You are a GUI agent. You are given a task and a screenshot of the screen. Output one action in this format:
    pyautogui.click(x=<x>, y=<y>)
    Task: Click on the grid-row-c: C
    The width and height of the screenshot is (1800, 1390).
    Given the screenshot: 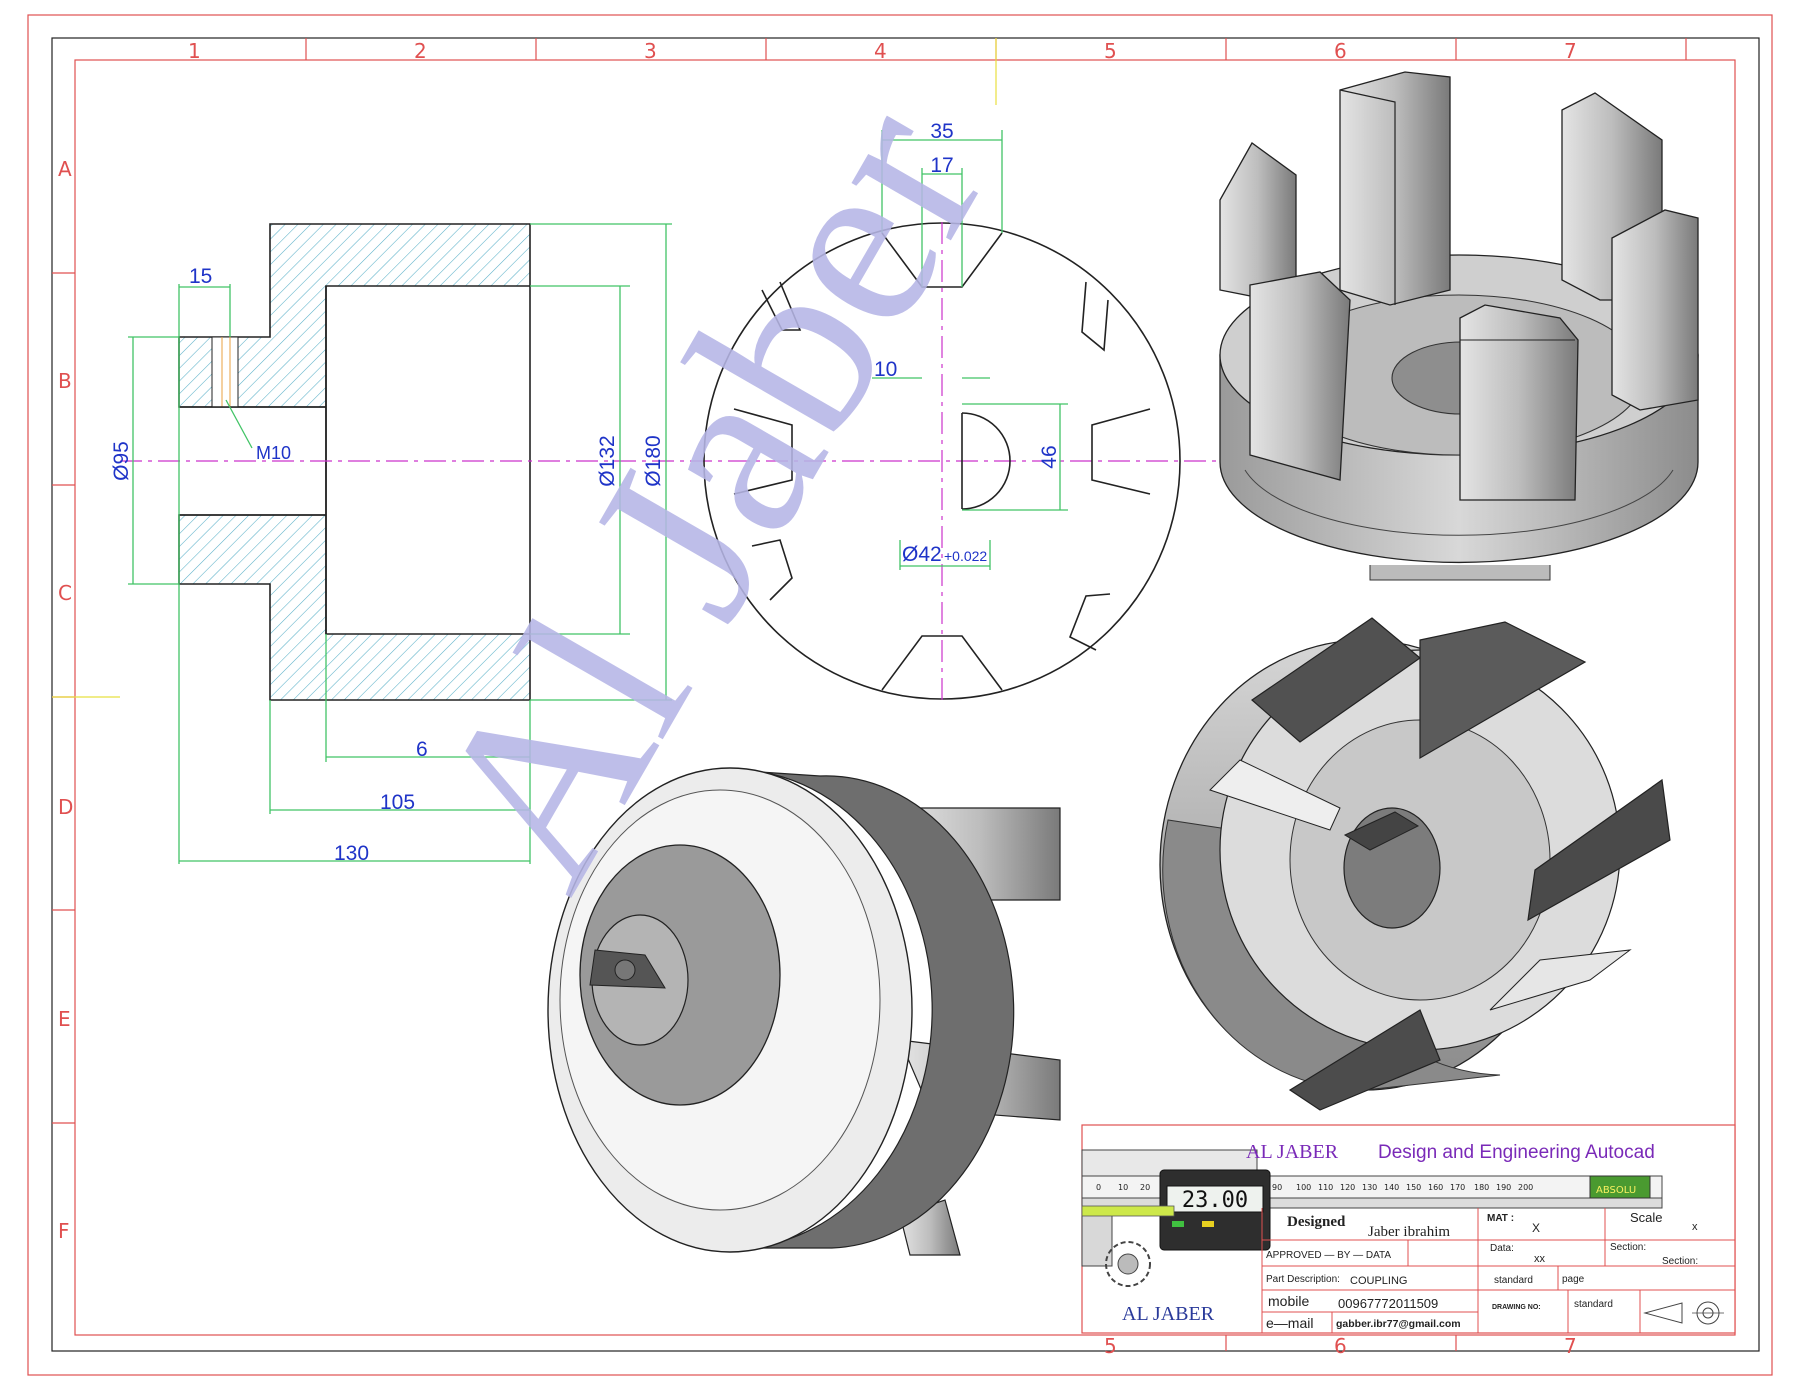 What is the action you would take?
    pyautogui.click(x=65, y=593)
    